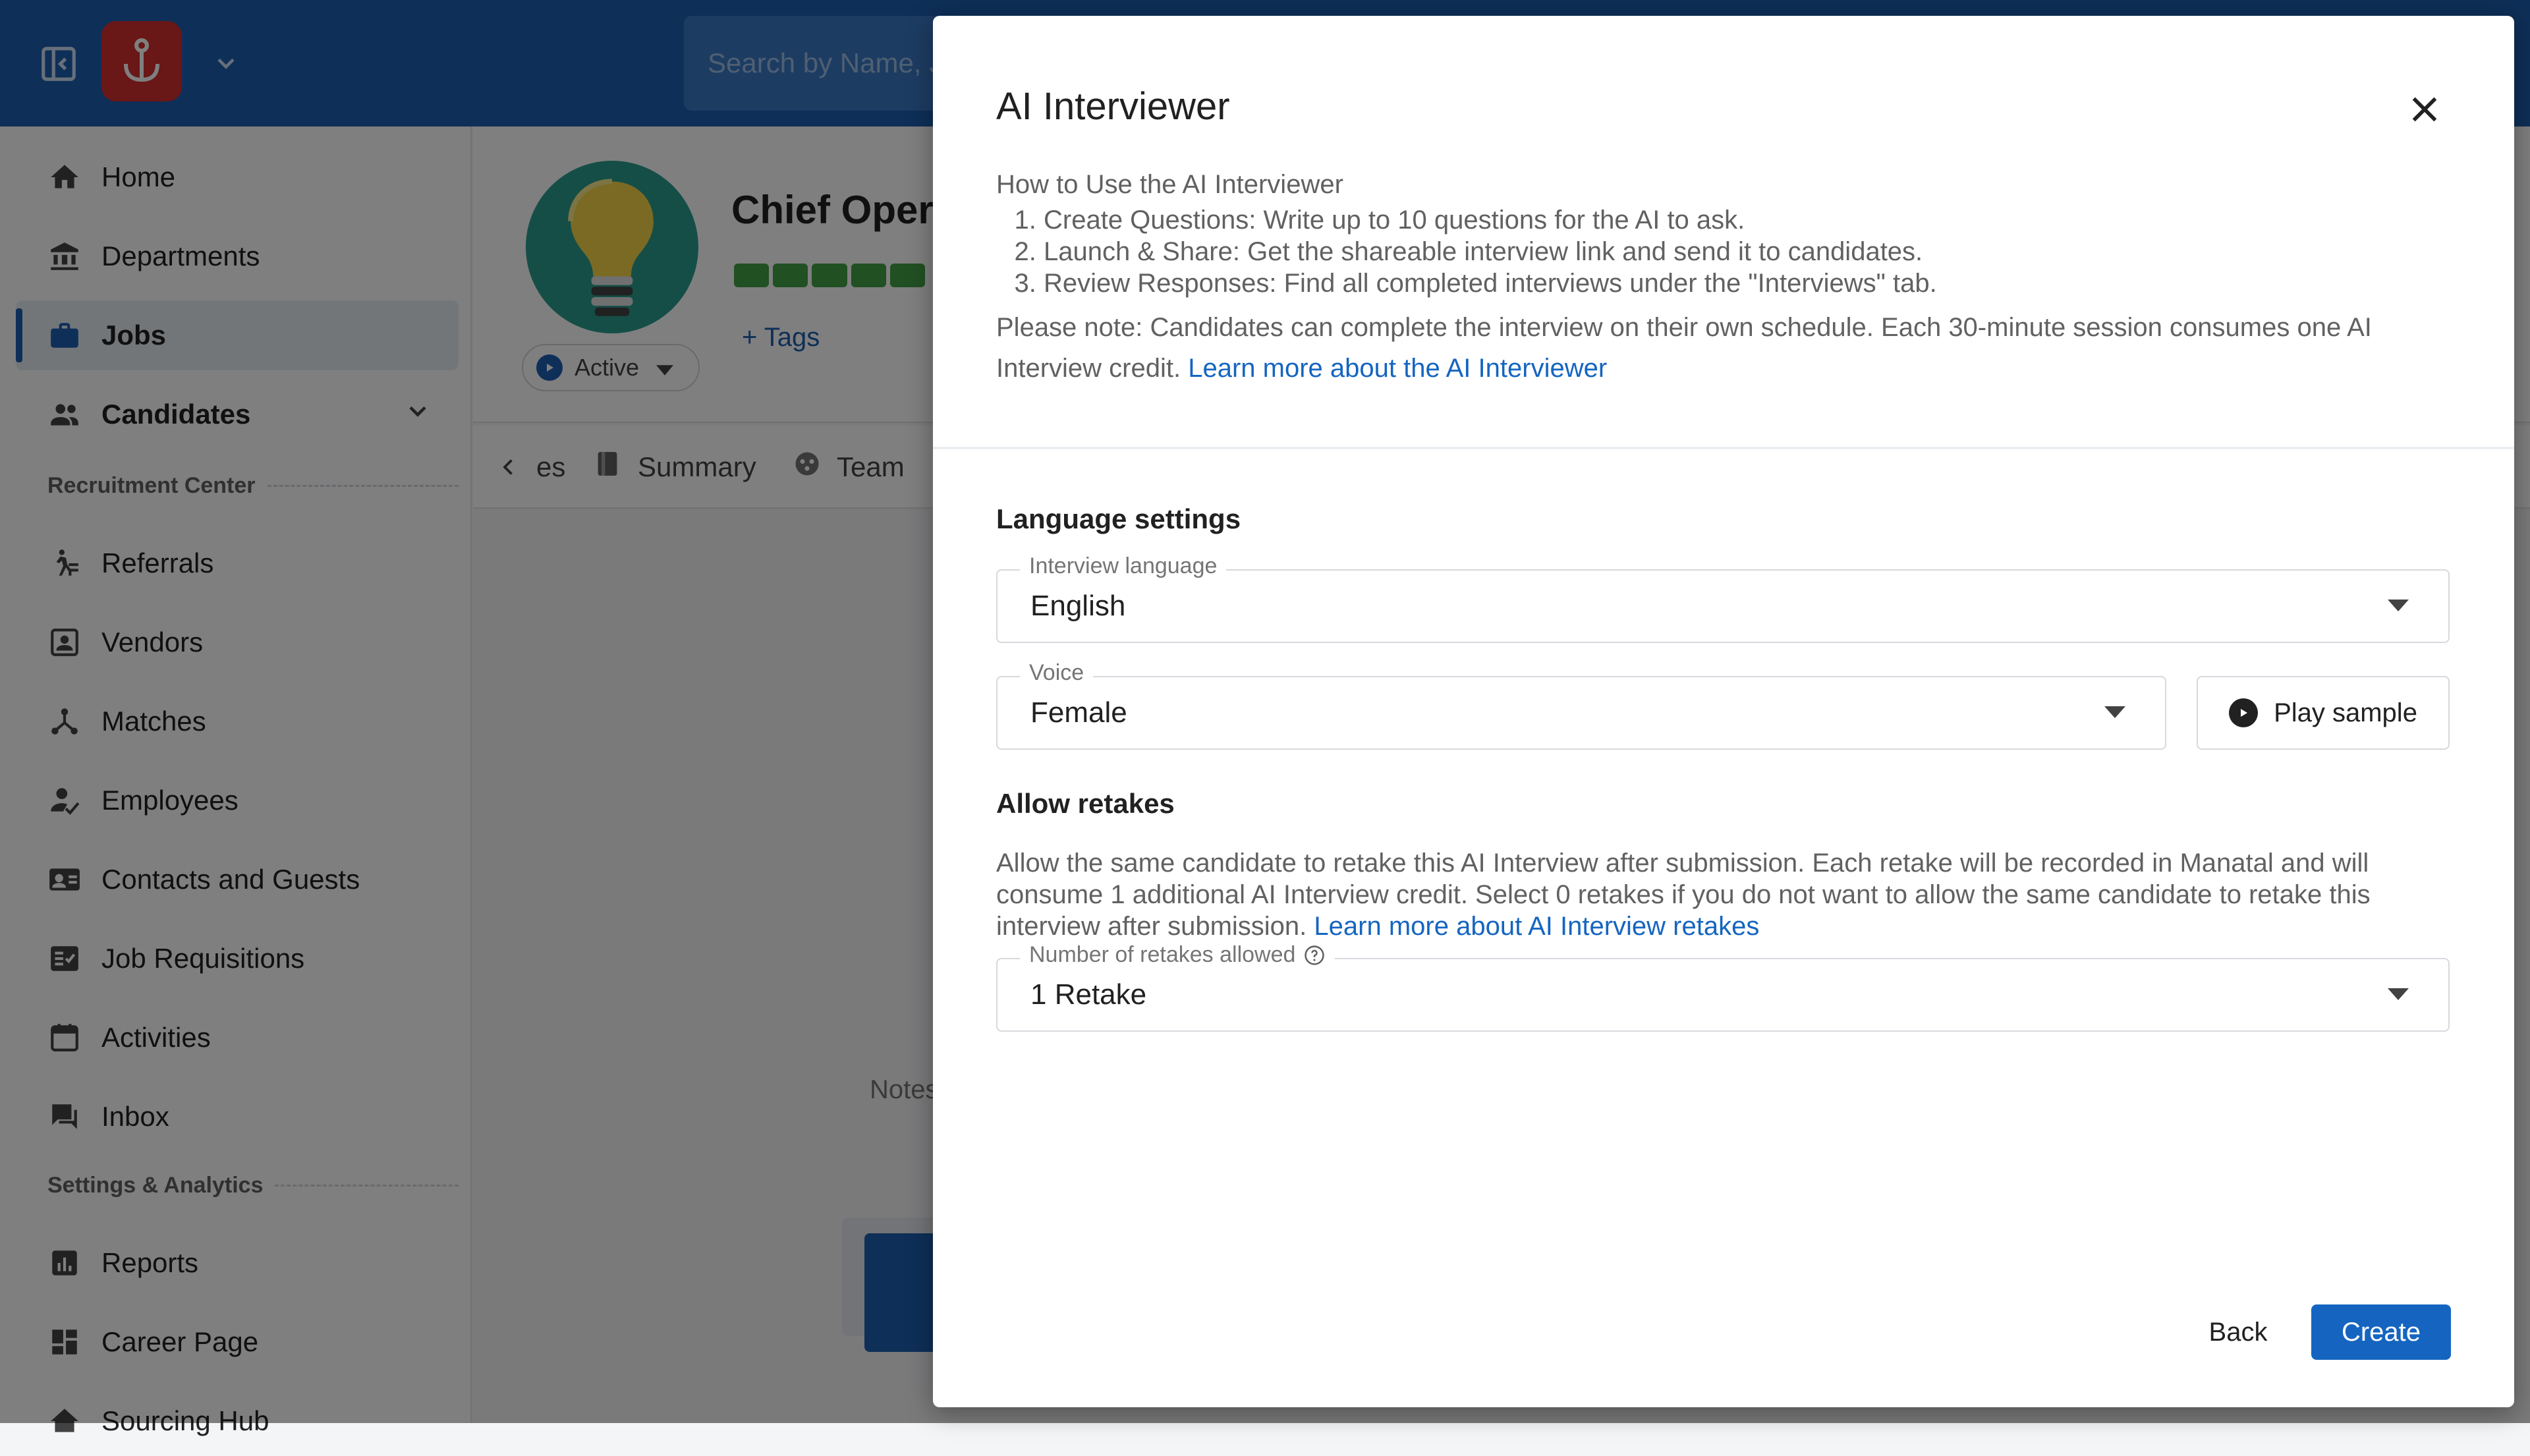  What do you see at coordinates (1723, 987) in the screenshot?
I see `retakes-select: Number of retakes allowed 1 Retake` at bounding box center [1723, 987].